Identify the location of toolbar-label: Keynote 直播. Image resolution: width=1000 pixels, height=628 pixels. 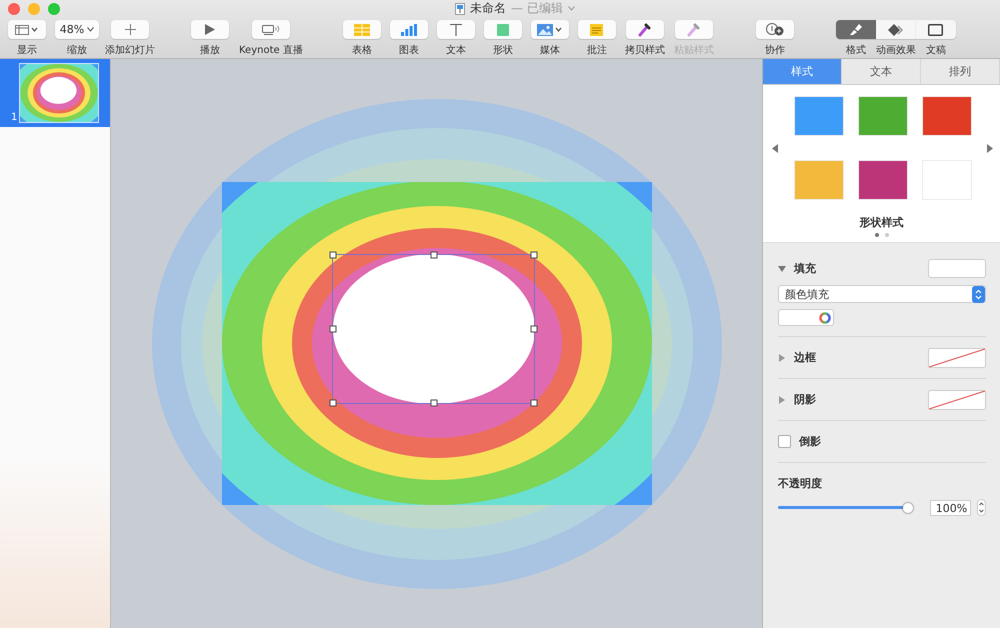
(271, 50).